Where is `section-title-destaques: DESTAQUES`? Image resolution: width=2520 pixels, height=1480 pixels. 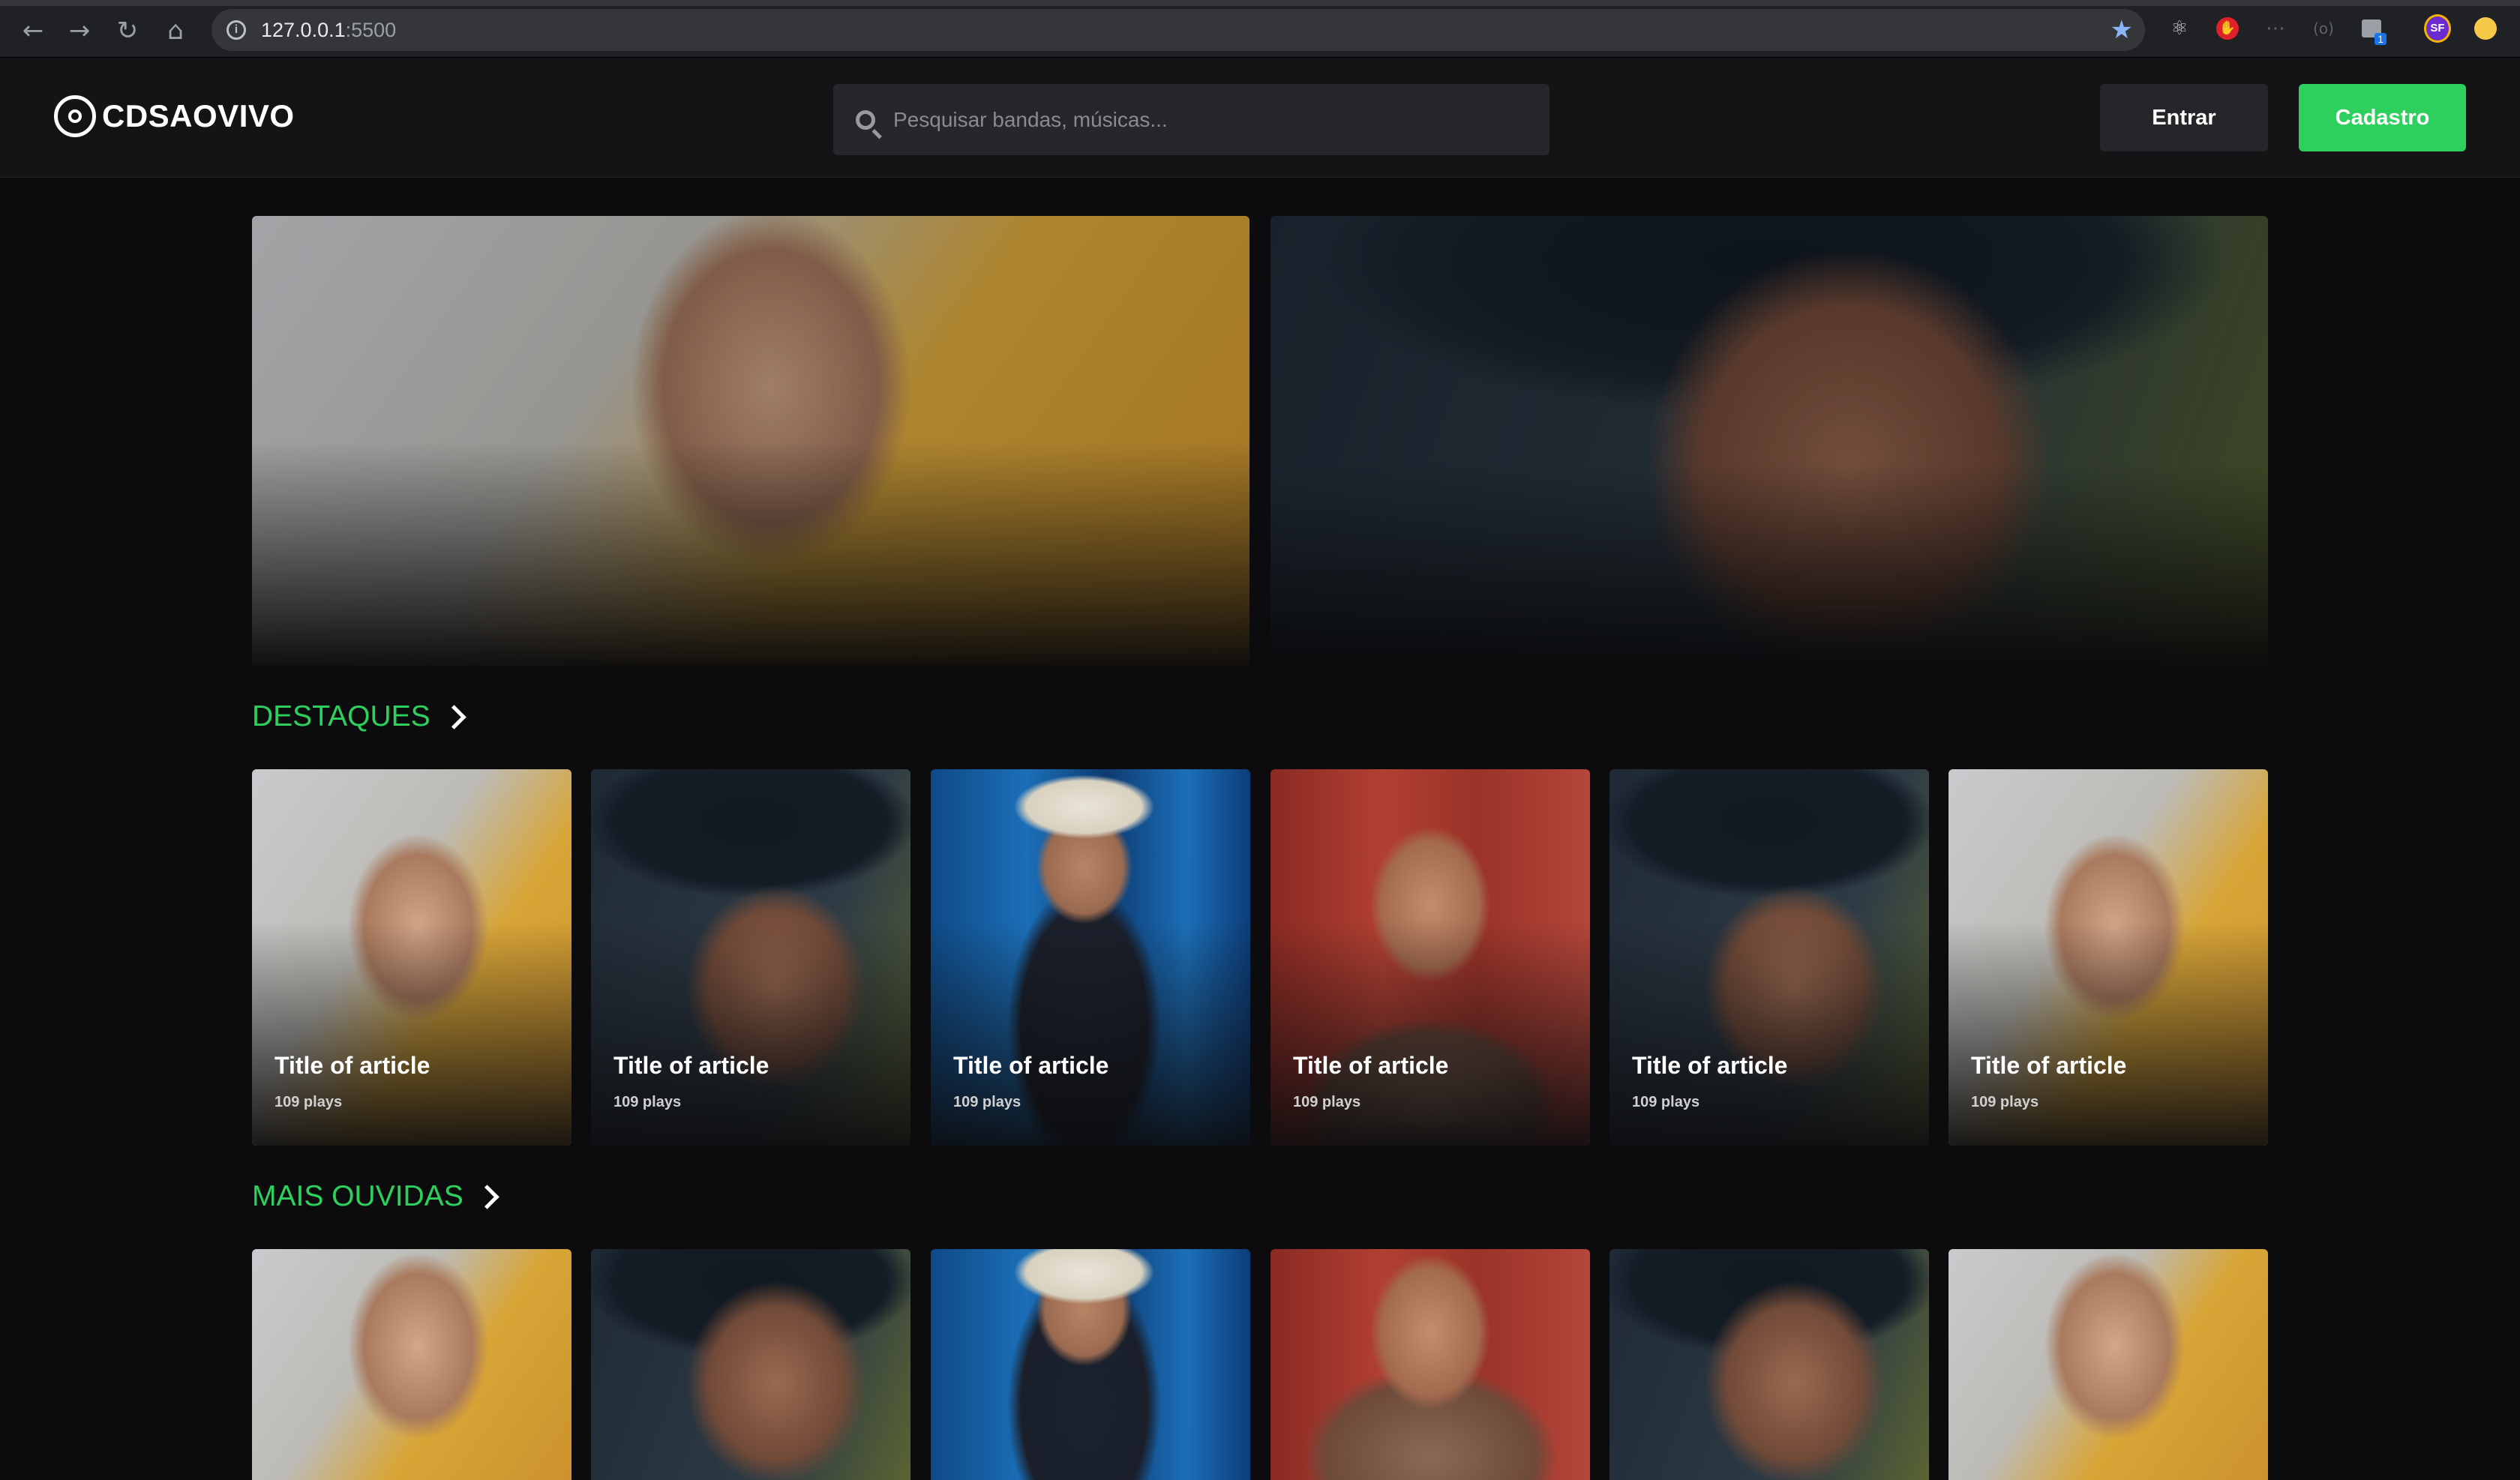
section-title-destaques: DESTAQUES is located at coordinates (359, 716).